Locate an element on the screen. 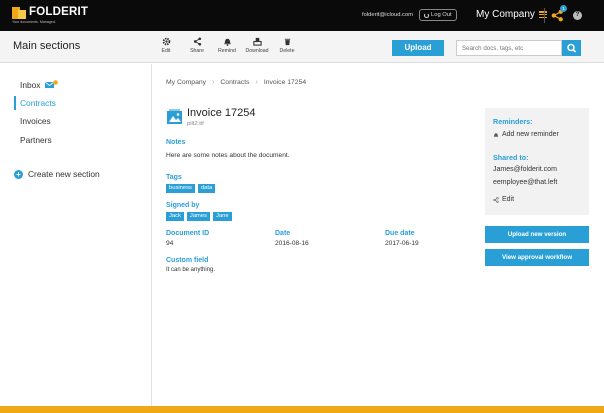 The image size is (604, 413). edit-button: Edit is located at coordinates (166, 45).